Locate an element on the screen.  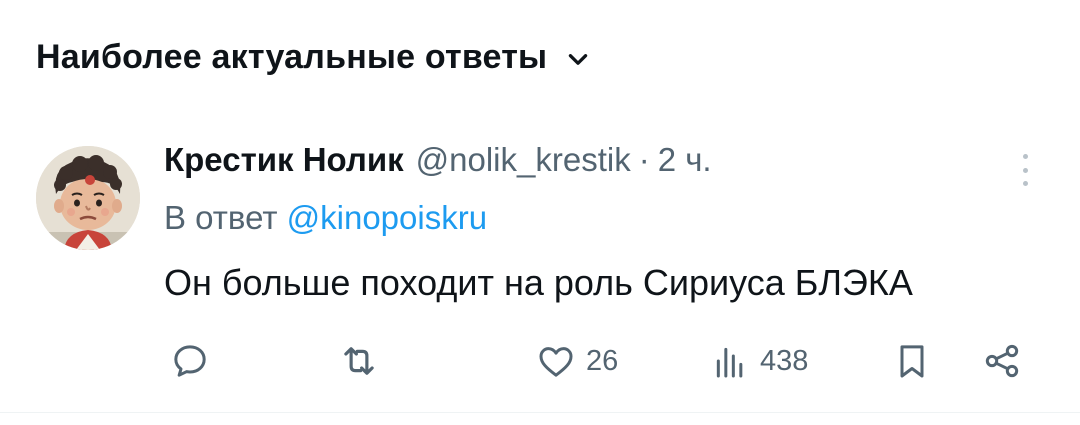
views-count: 438 is located at coordinates (784, 360).